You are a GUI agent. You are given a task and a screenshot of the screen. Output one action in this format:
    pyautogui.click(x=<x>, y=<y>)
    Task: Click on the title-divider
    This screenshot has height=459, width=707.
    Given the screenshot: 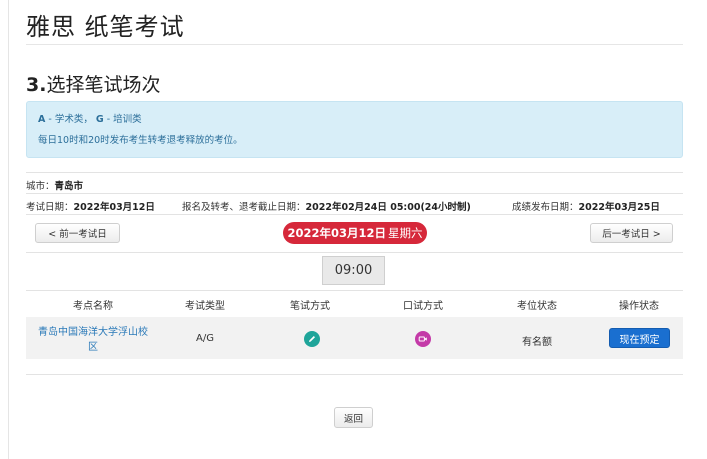 What is the action you would take?
    pyautogui.click(x=354, y=44)
    